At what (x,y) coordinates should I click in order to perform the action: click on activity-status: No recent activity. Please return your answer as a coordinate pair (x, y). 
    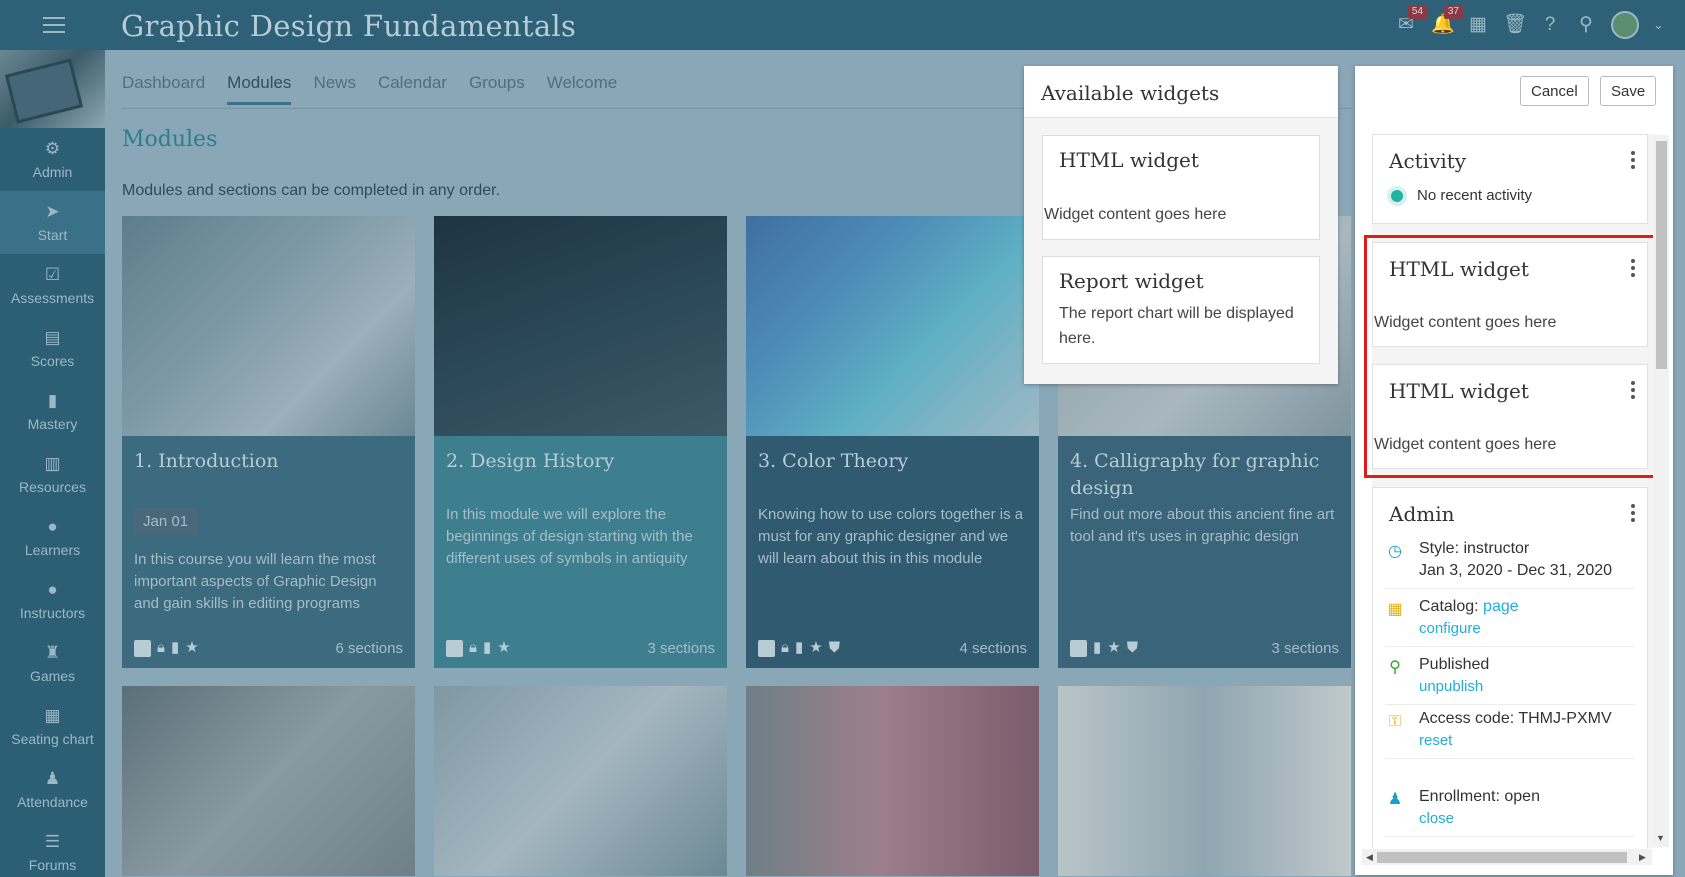
    Looking at the image, I should click on (1460, 195).